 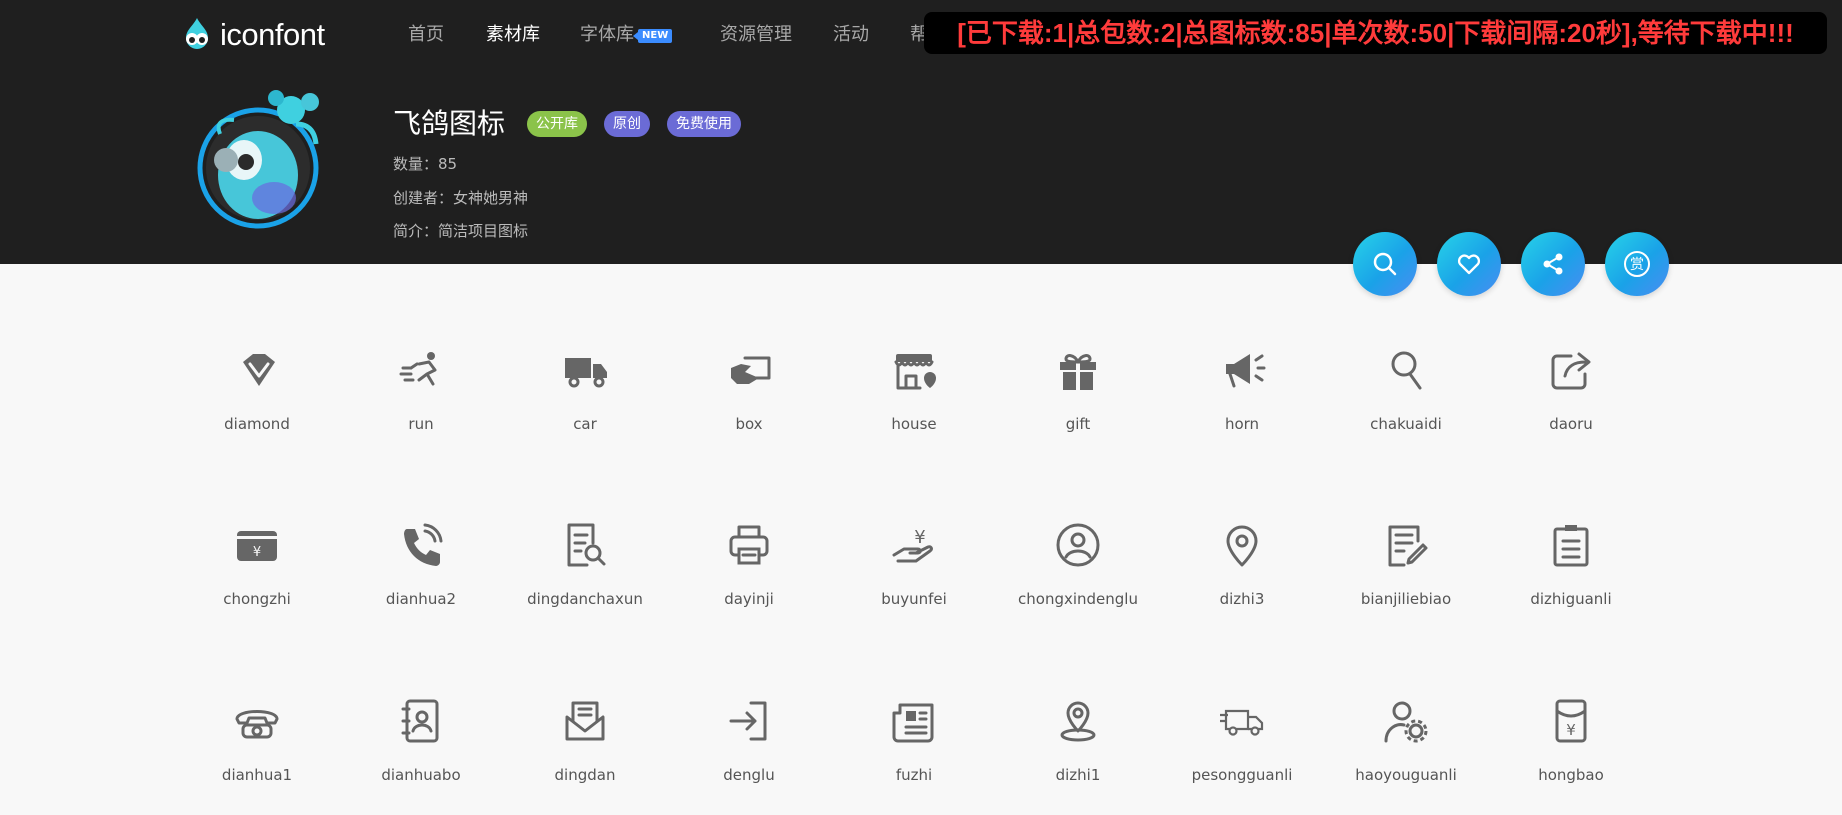 What do you see at coordinates (585, 545) in the screenshot?
I see `order-search-icon` at bounding box center [585, 545].